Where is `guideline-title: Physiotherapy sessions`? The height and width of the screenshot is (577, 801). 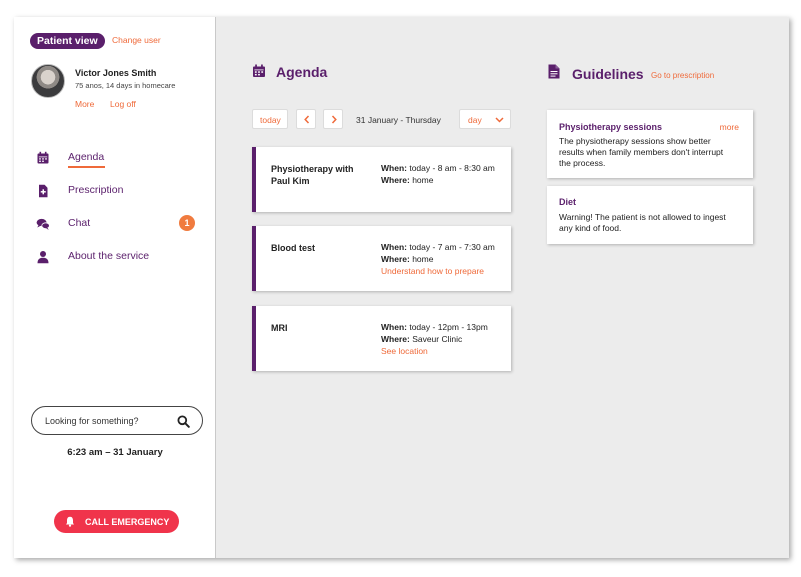 guideline-title: Physiotherapy sessions is located at coordinates (611, 127).